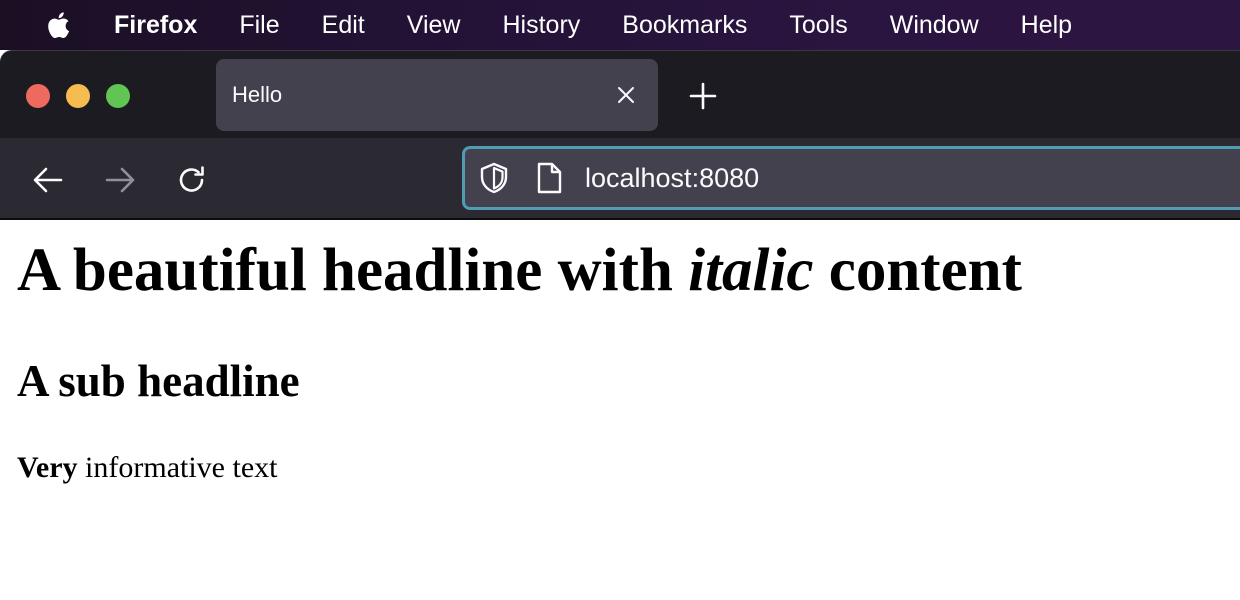 Image resolution: width=1240 pixels, height=600 pixels. I want to click on menu-bookmarks: Bookmarks, so click(684, 25).